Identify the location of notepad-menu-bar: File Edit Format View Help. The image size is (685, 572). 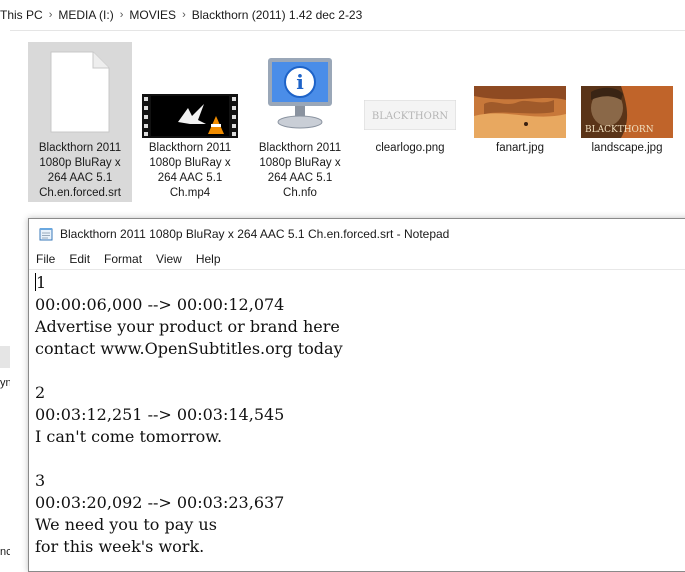
(357, 259).